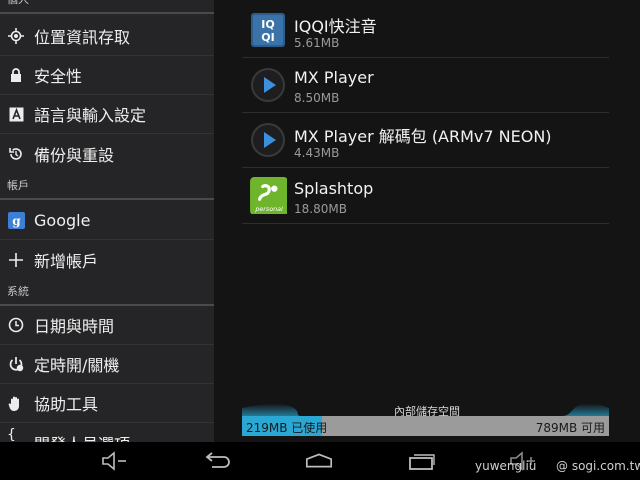 The height and width of the screenshot is (480, 640). I want to click on app-row-splashtop: personal Splashtop 18.80MB, so click(425, 196).